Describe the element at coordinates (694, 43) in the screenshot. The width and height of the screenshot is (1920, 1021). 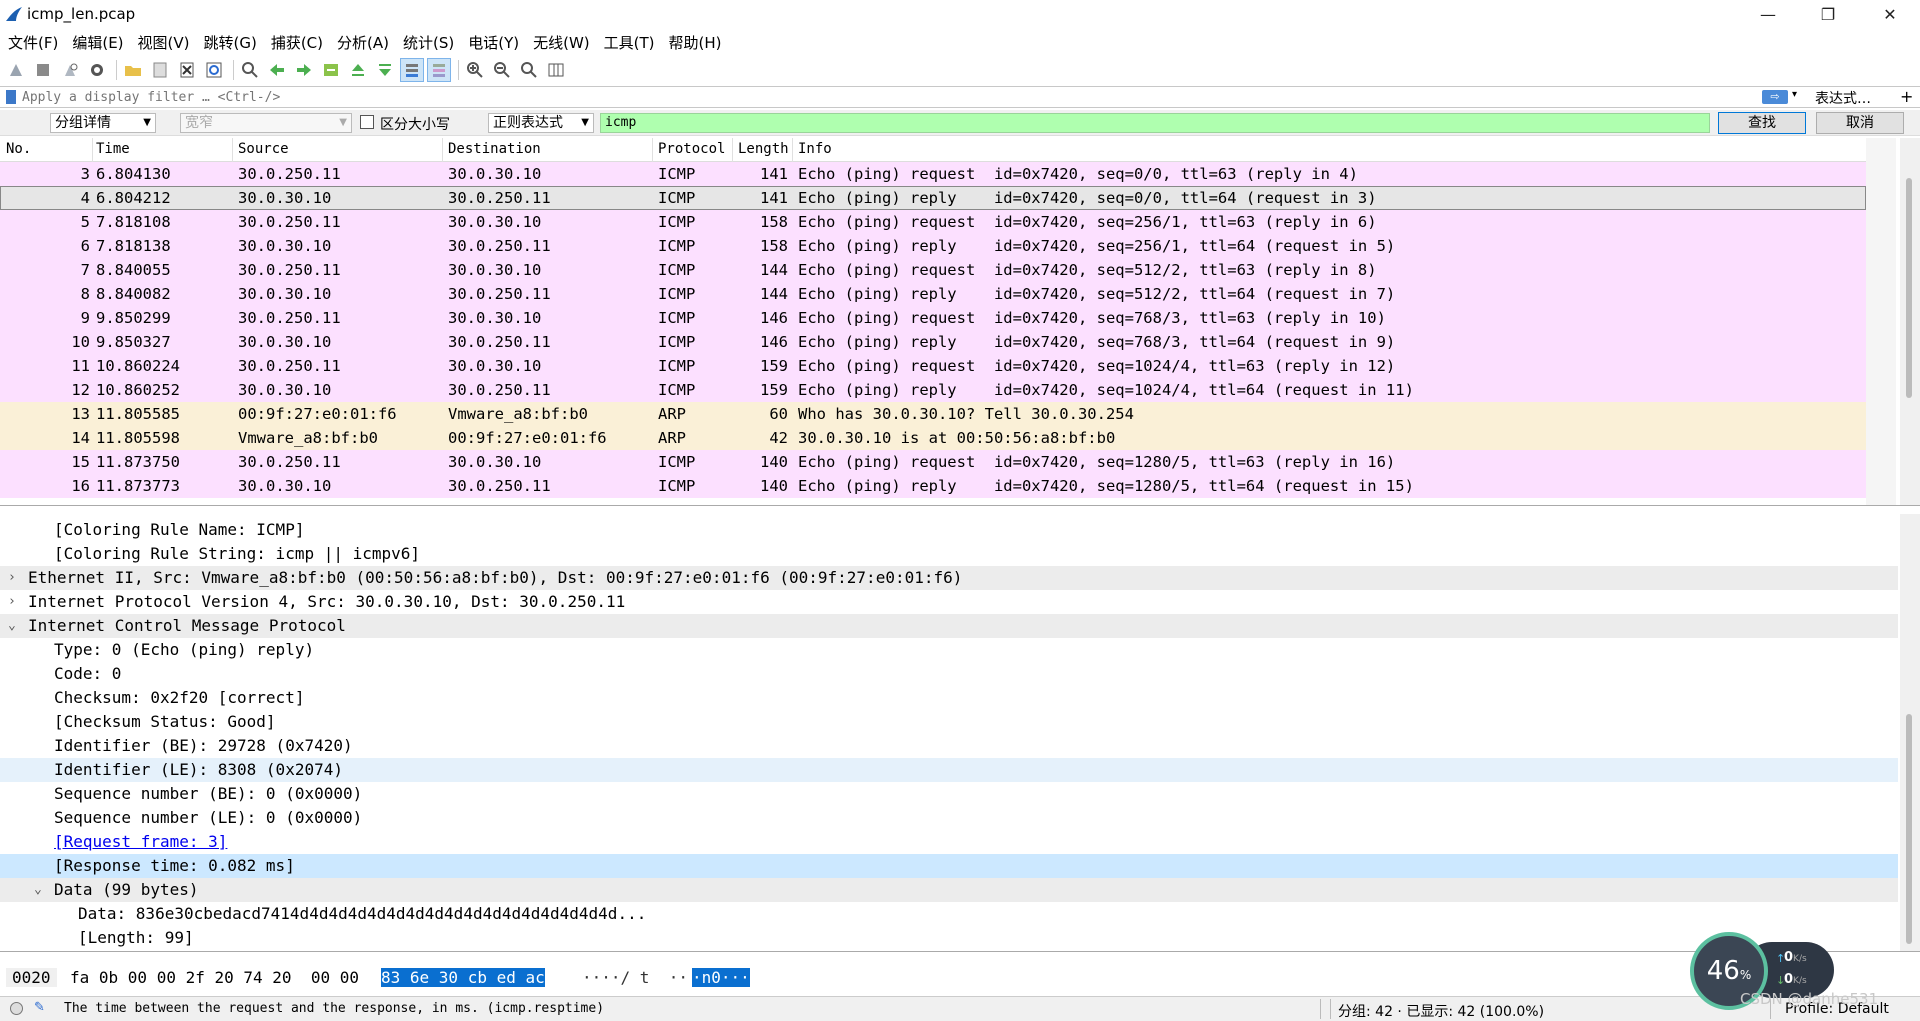
I see `menu-item: 帮助(H)` at that location.